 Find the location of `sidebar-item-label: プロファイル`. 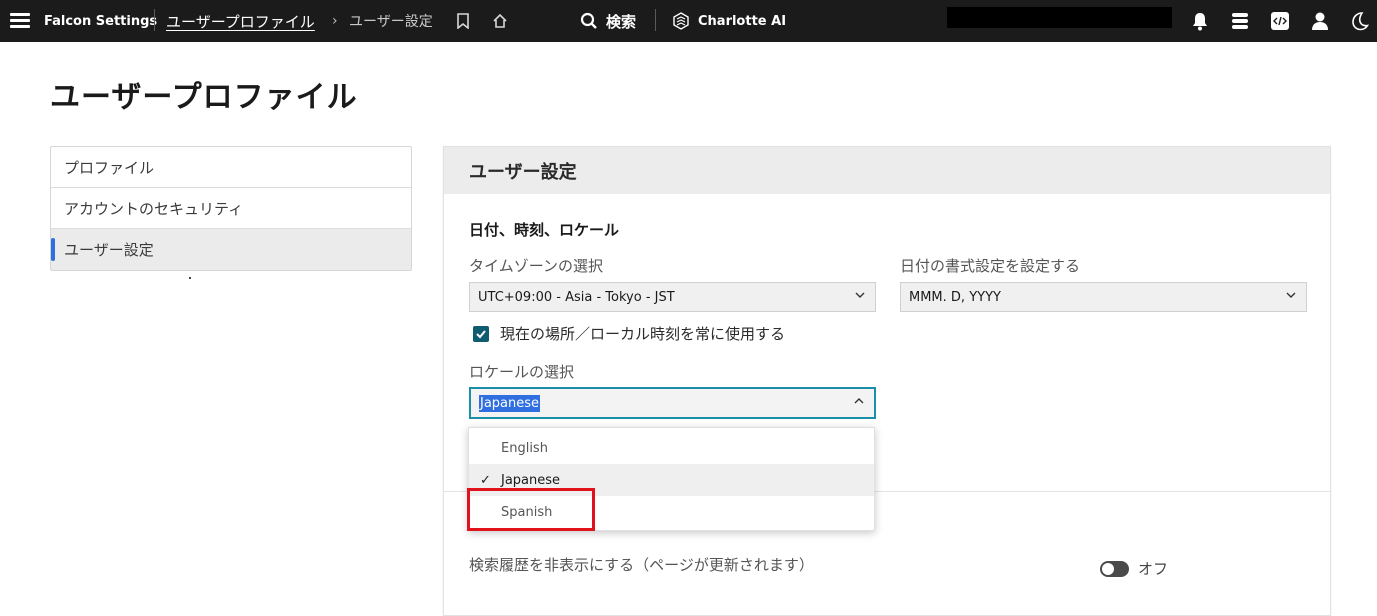

sidebar-item-label: プロファイル is located at coordinates (109, 167).